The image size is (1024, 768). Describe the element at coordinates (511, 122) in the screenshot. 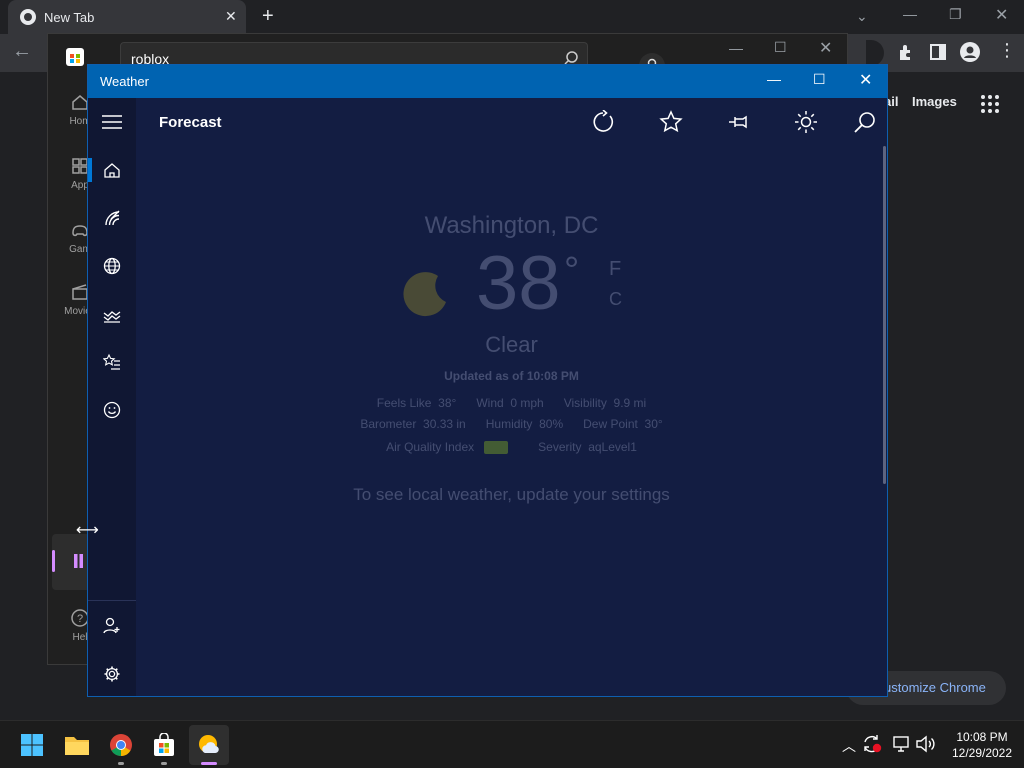

I see `weather-header: Forecast` at that location.